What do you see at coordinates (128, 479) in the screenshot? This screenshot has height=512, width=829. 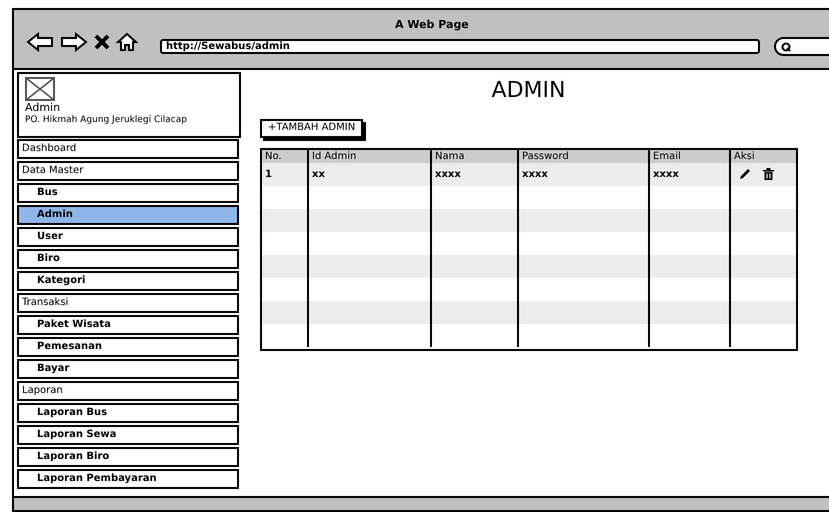 I see `submenu-item: Laporan Pembayaran` at bounding box center [128, 479].